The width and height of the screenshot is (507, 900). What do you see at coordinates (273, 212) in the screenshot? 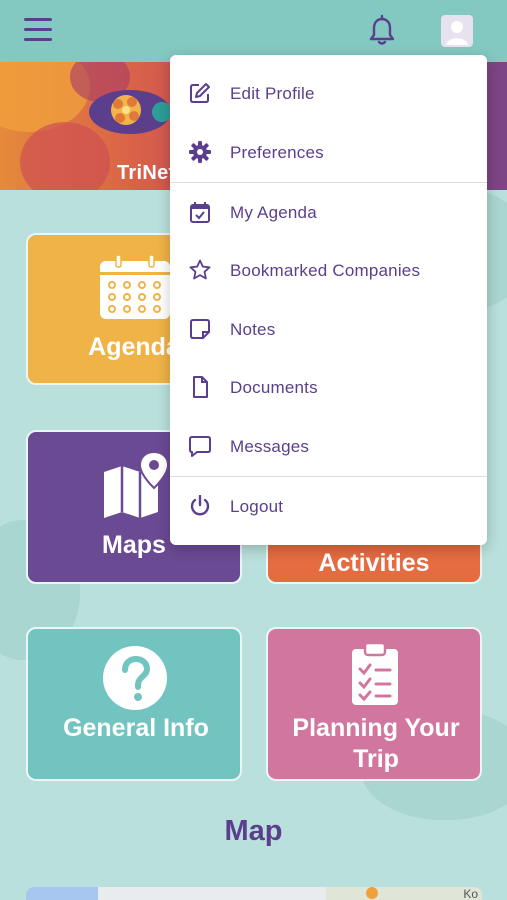
I see `menu-label-my-agenda: My Agenda` at bounding box center [273, 212].